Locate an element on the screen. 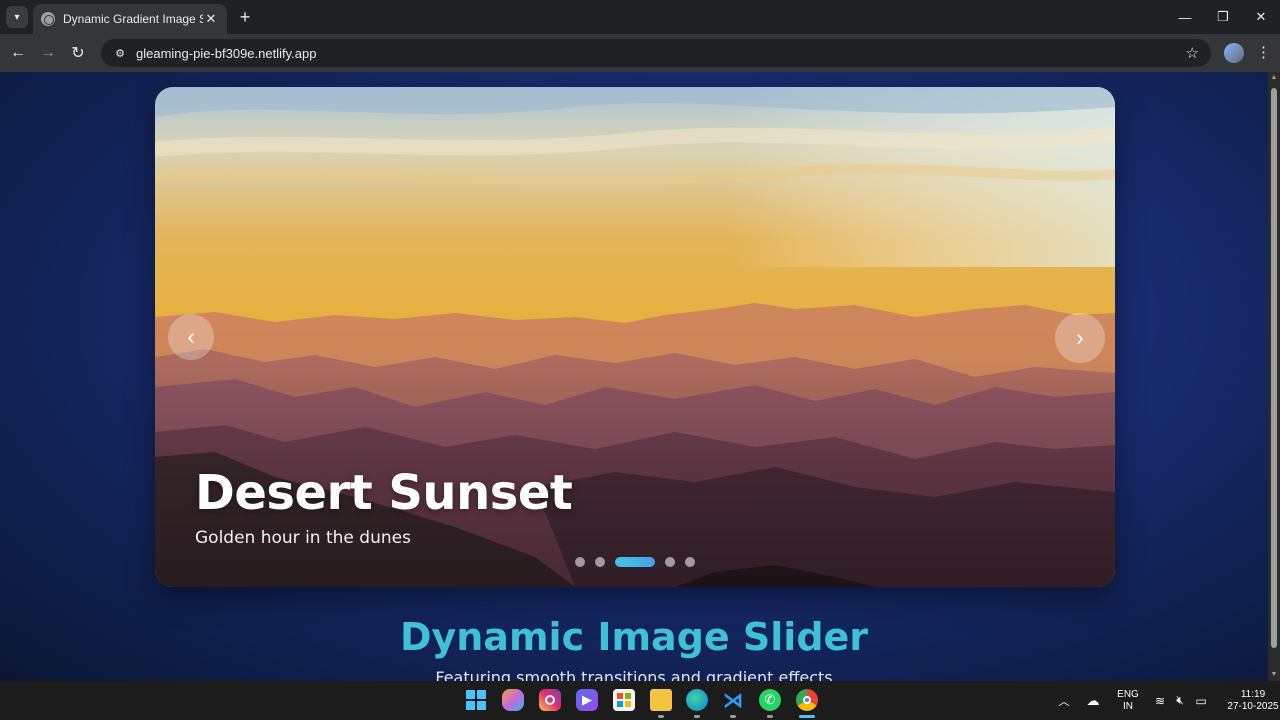  site-info-icon: ⚙ is located at coordinates (120, 53).